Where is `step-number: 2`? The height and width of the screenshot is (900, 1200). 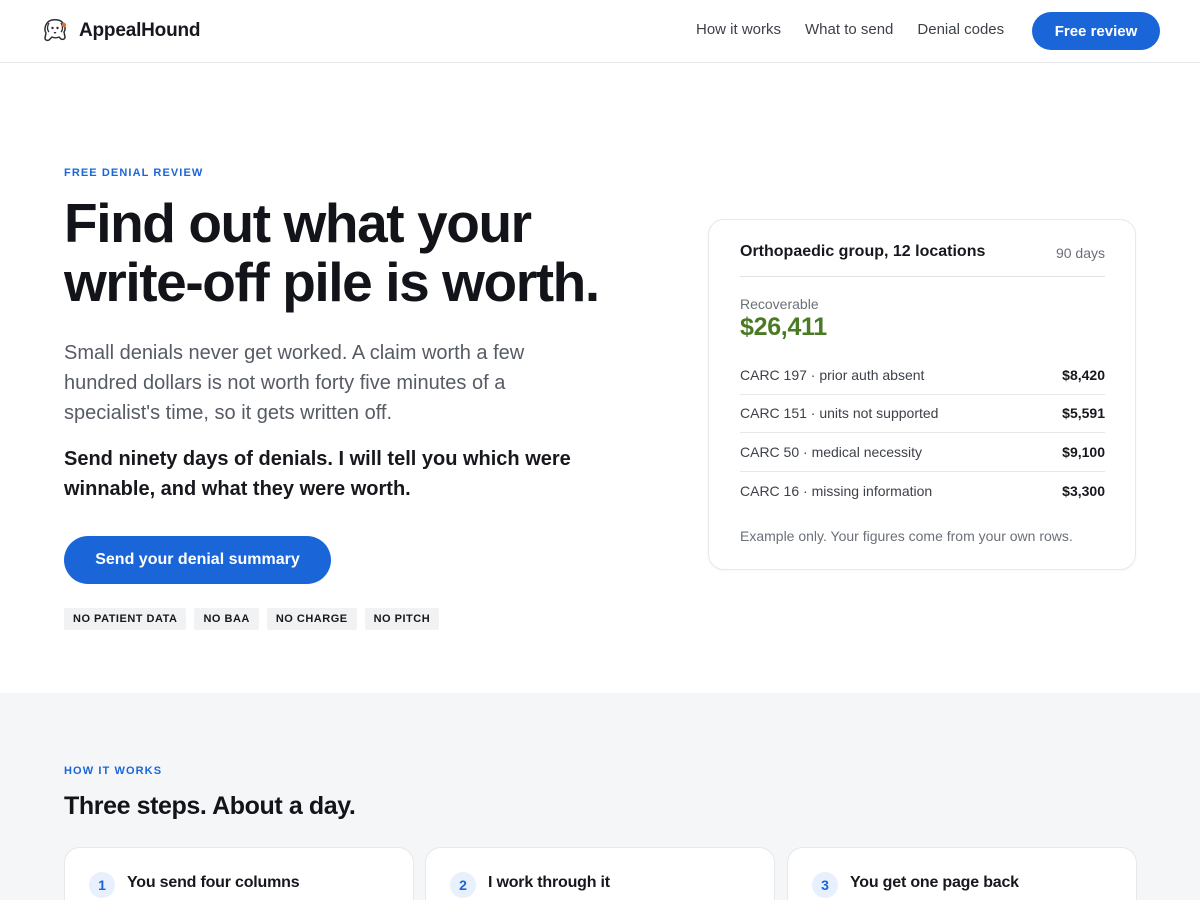
step-number: 2 is located at coordinates (463, 885).